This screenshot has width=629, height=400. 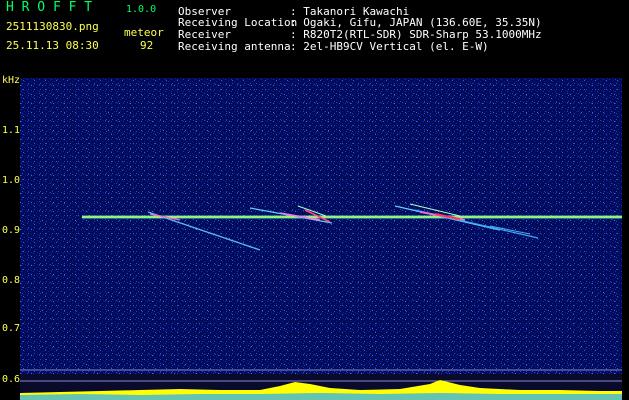 What do you see at coordinates (52, 45) in the screenshot?
I see `file-datetime: 25.11.13 08:30` at bounding box center [52, 45].